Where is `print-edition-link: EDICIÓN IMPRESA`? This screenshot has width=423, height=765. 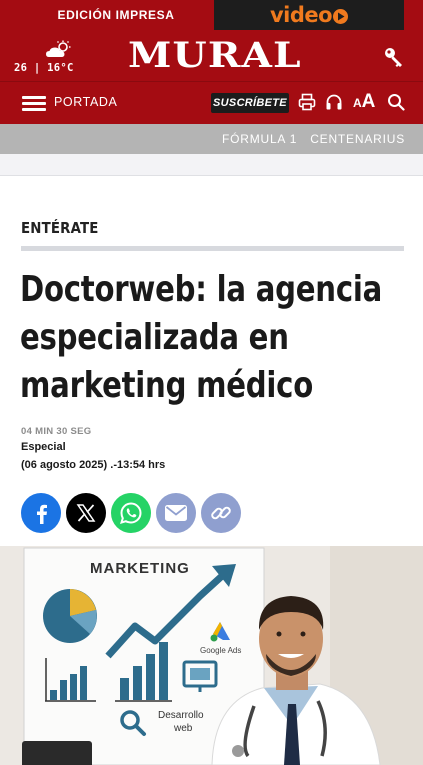 print-edition-link: EDICIÓN IMPRESA is located at coordinates (116, 15).